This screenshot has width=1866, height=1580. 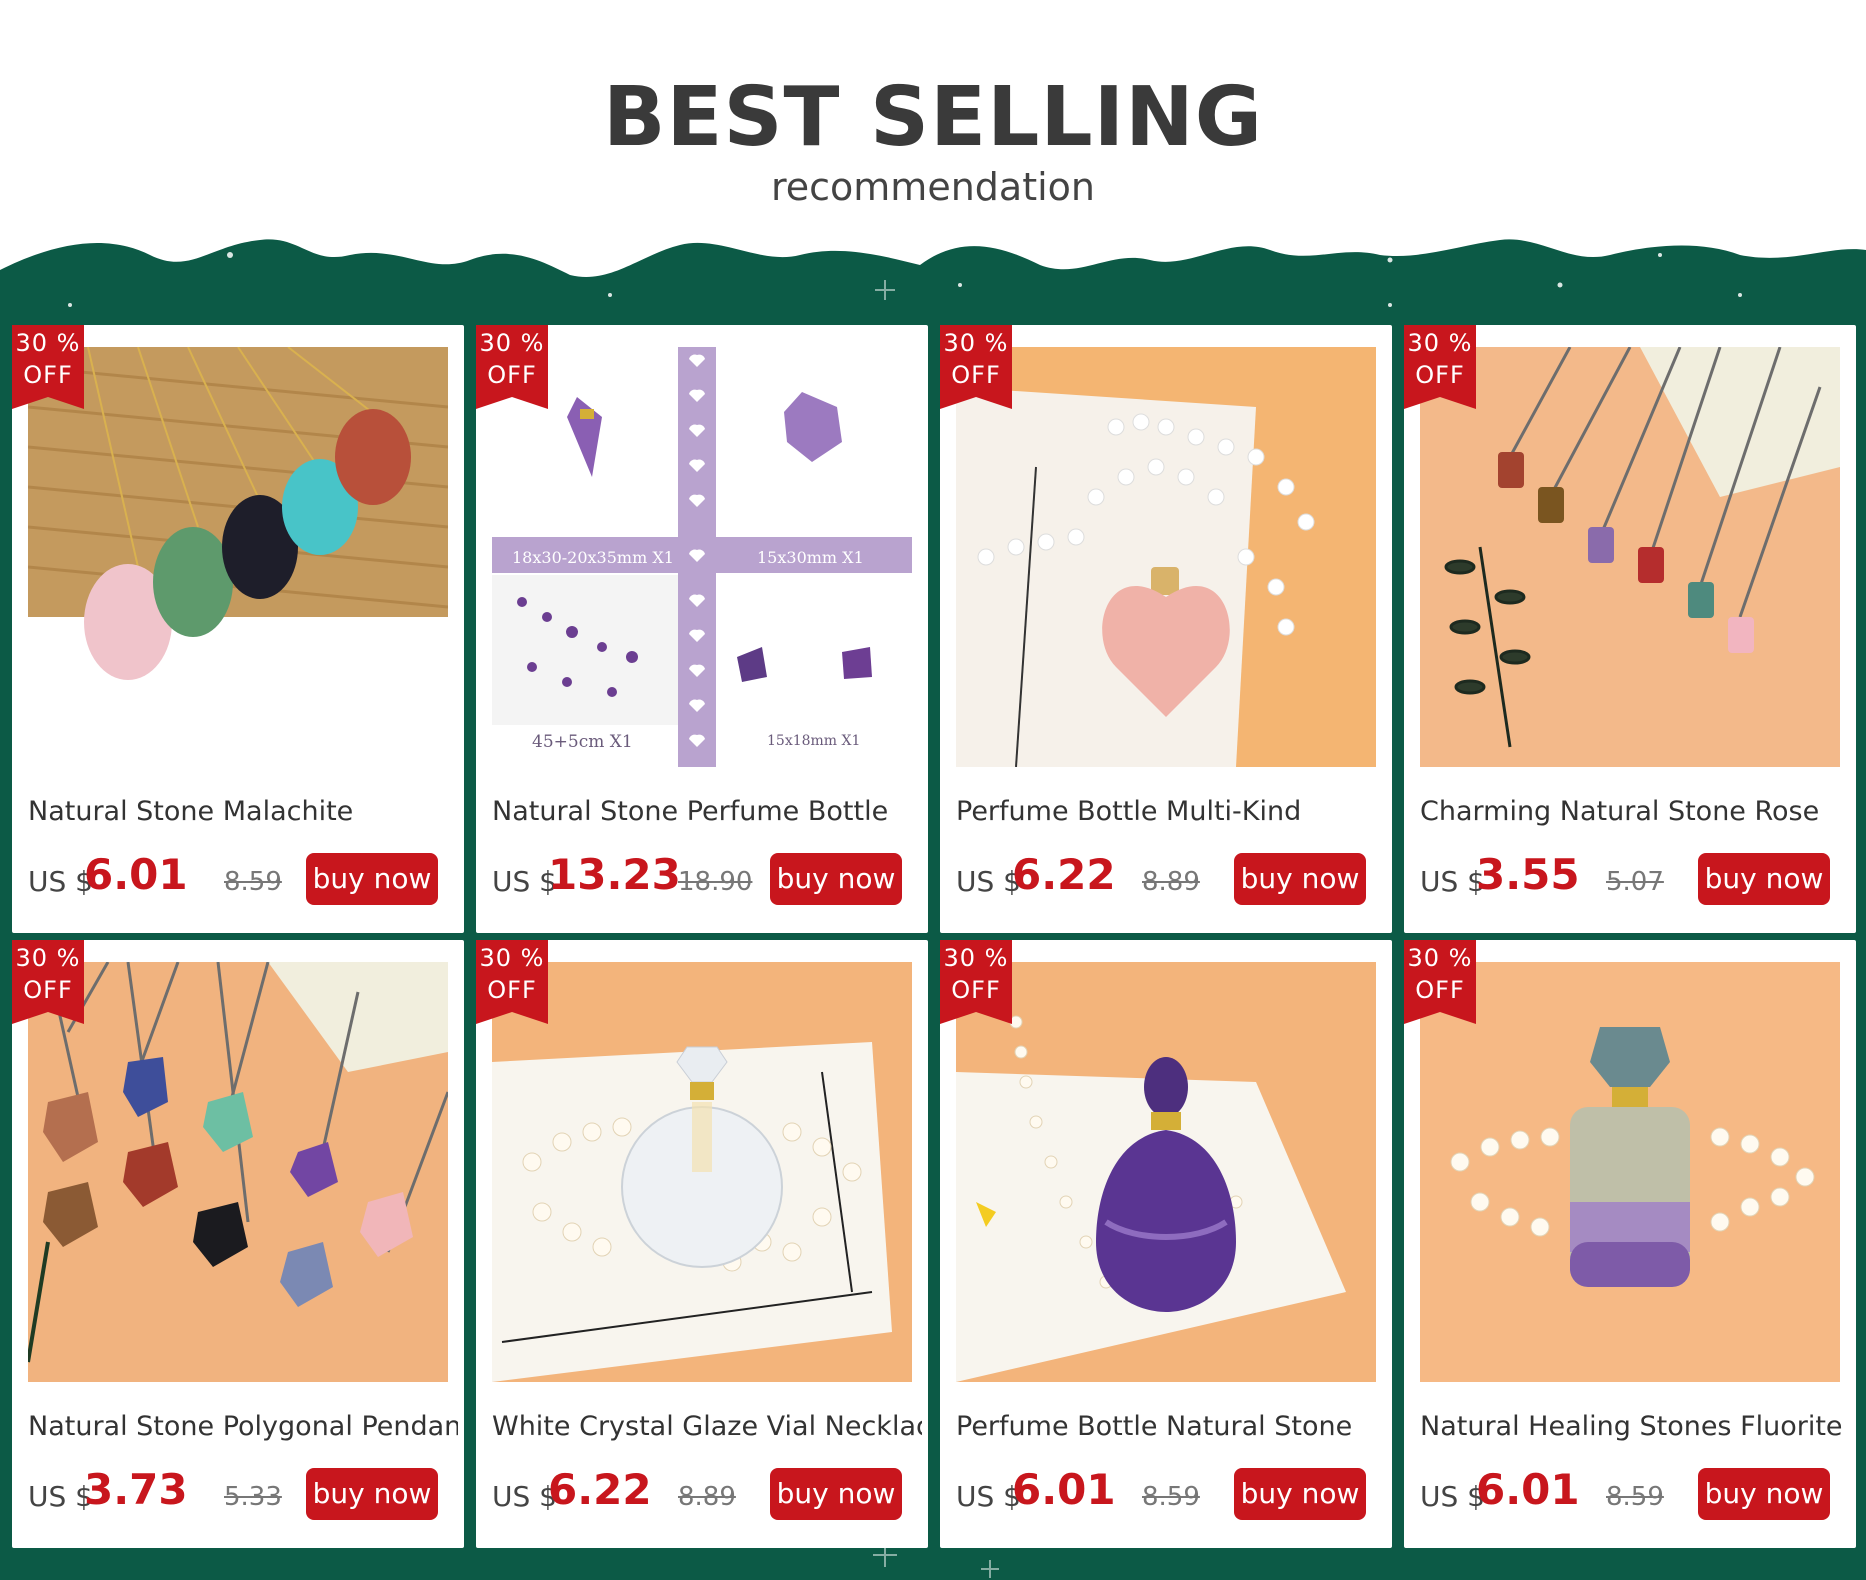 I want to click on teardrop-pendants-image, so click(x=238, y=557).